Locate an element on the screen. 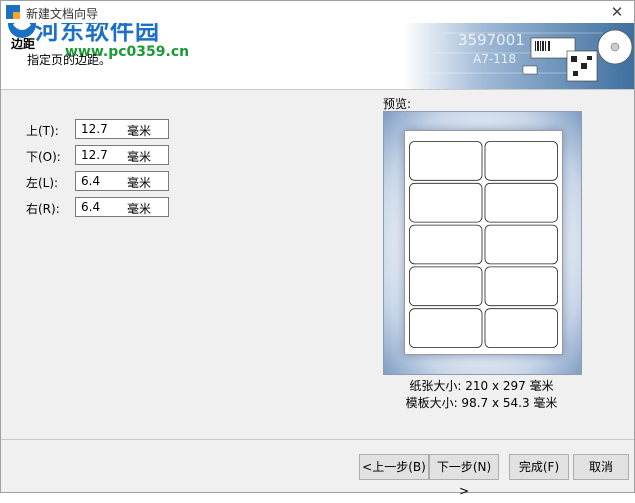  bottom-margin-label: 下(O): is located at coordinates (43, 157).